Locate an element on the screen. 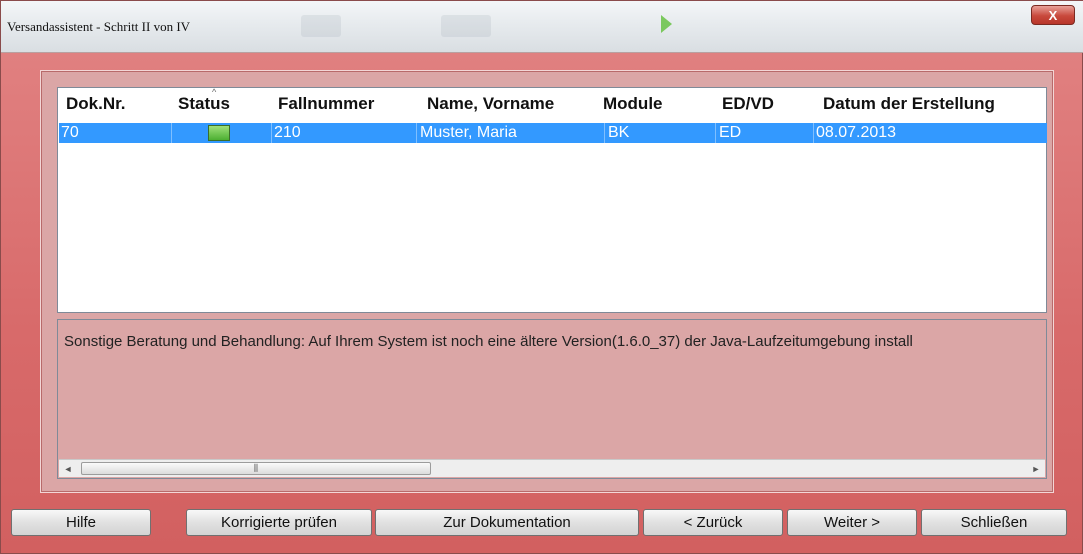 This screenshot has height=554, width=1083. column-header-fallnummer: Fallnummer is located at coordinates (326, 104).